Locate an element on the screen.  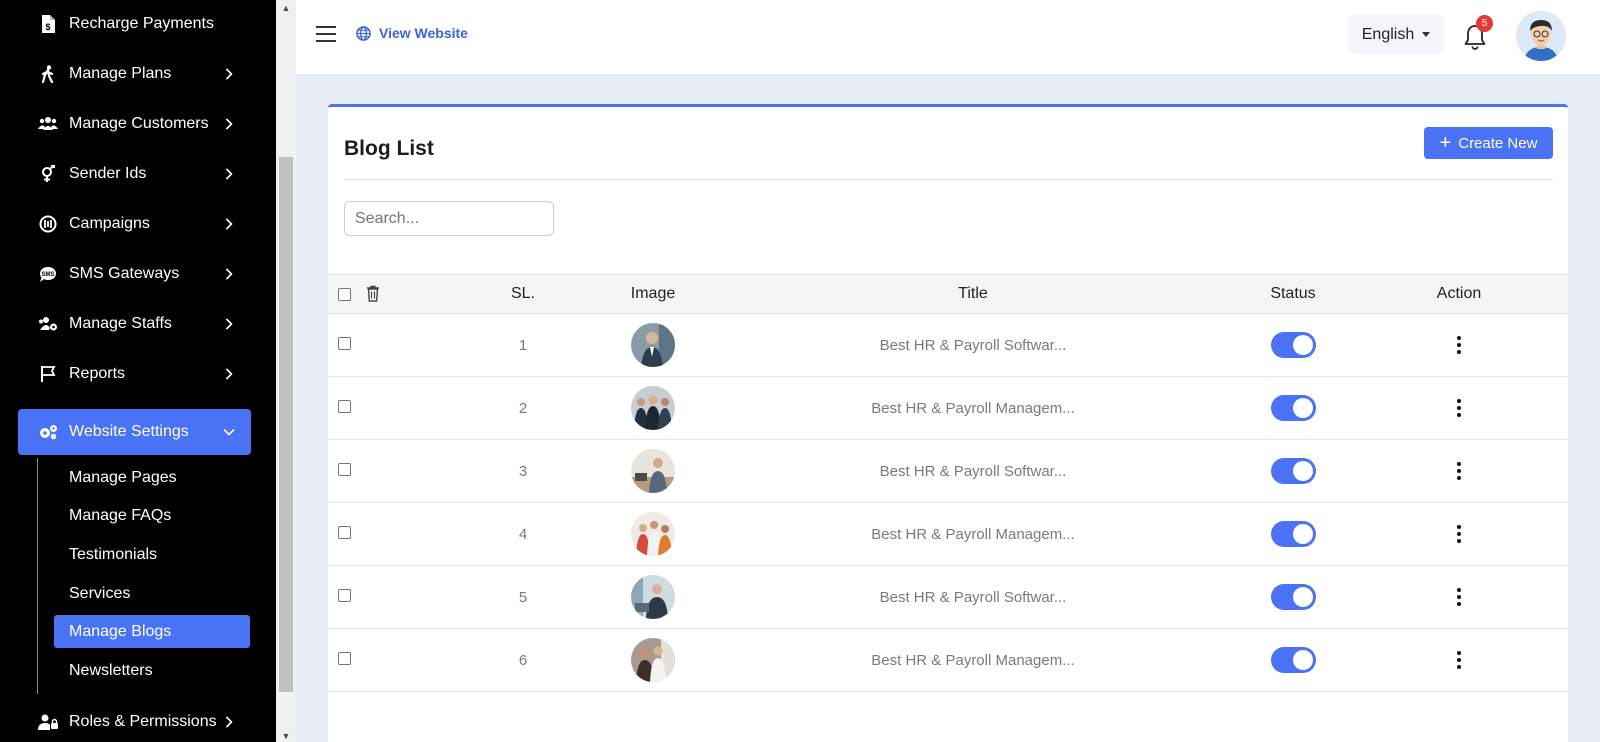
view-website-link: View Website is located at coordinates (412, 33).